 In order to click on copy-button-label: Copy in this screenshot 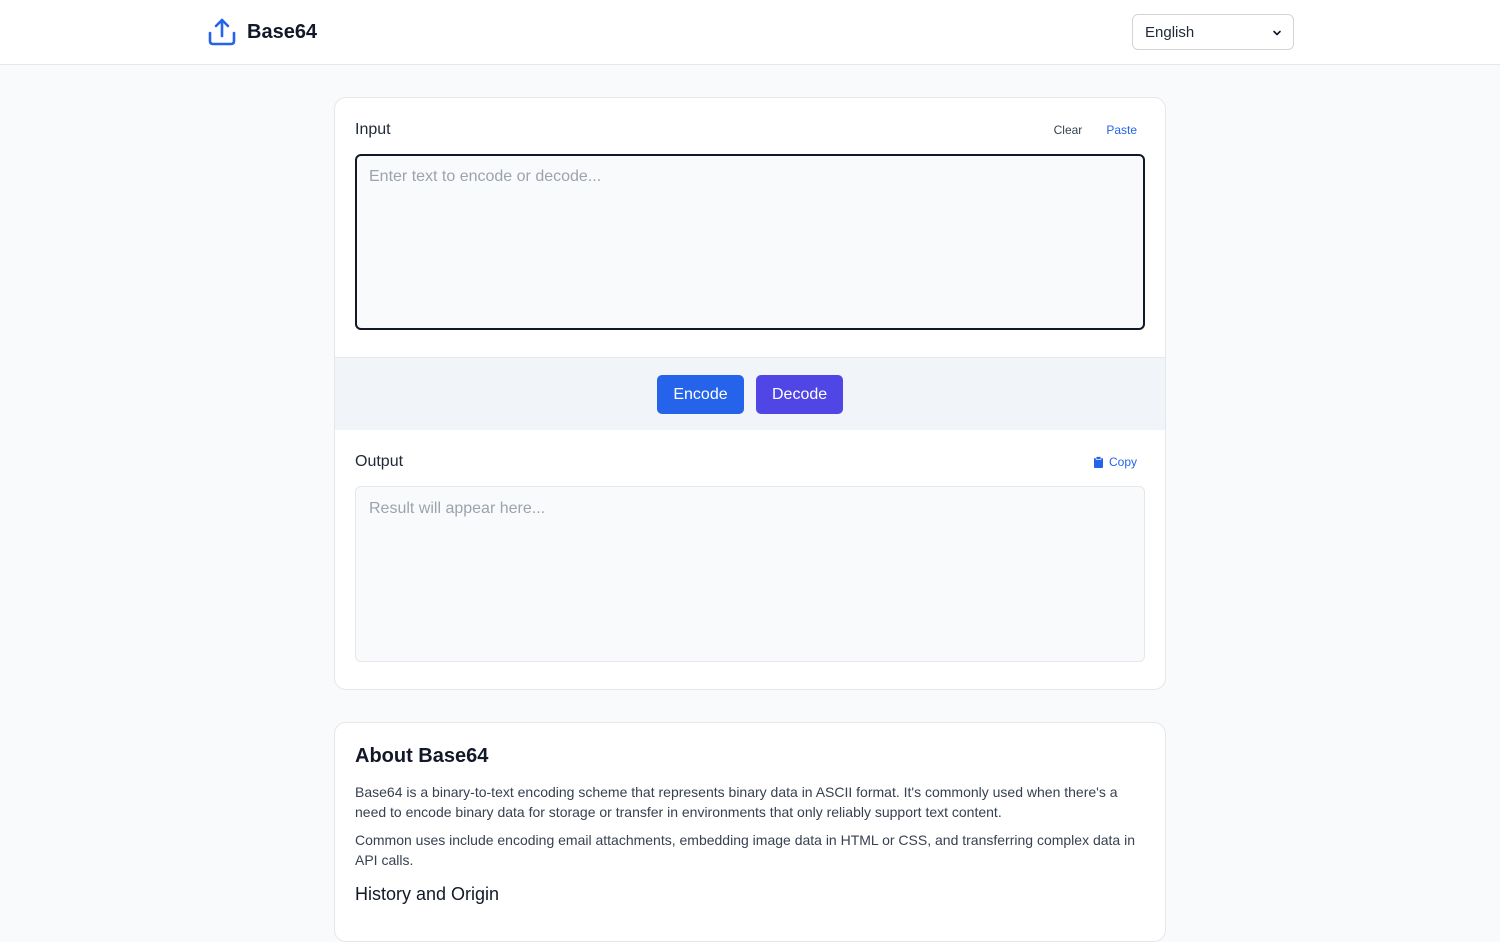, I will do `click(1122, 462)`.